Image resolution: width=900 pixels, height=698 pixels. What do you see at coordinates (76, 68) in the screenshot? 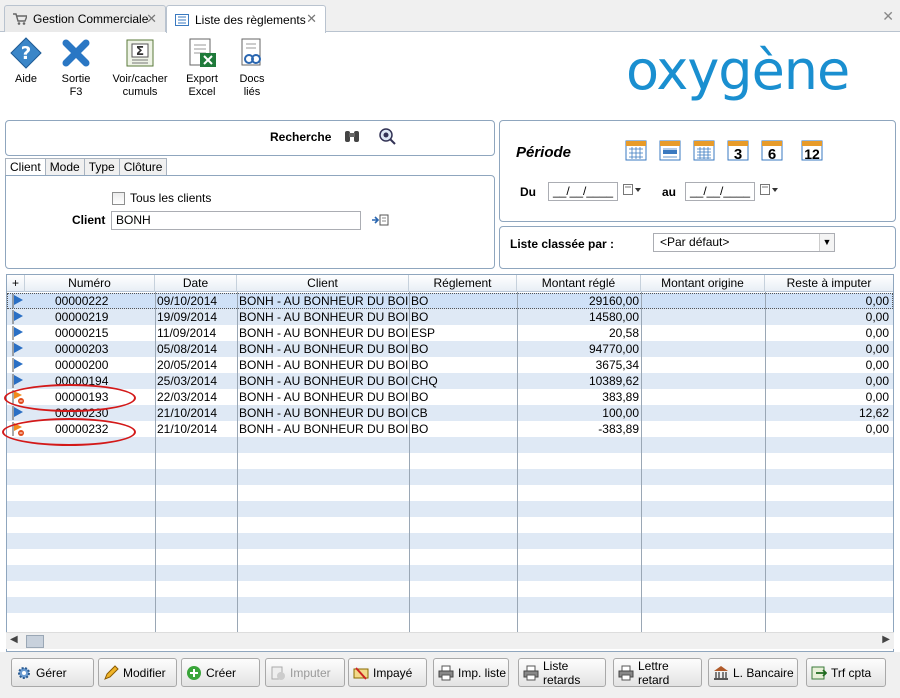
I see `sortie-button: Sortie F3` at bounding box center [76, 68].